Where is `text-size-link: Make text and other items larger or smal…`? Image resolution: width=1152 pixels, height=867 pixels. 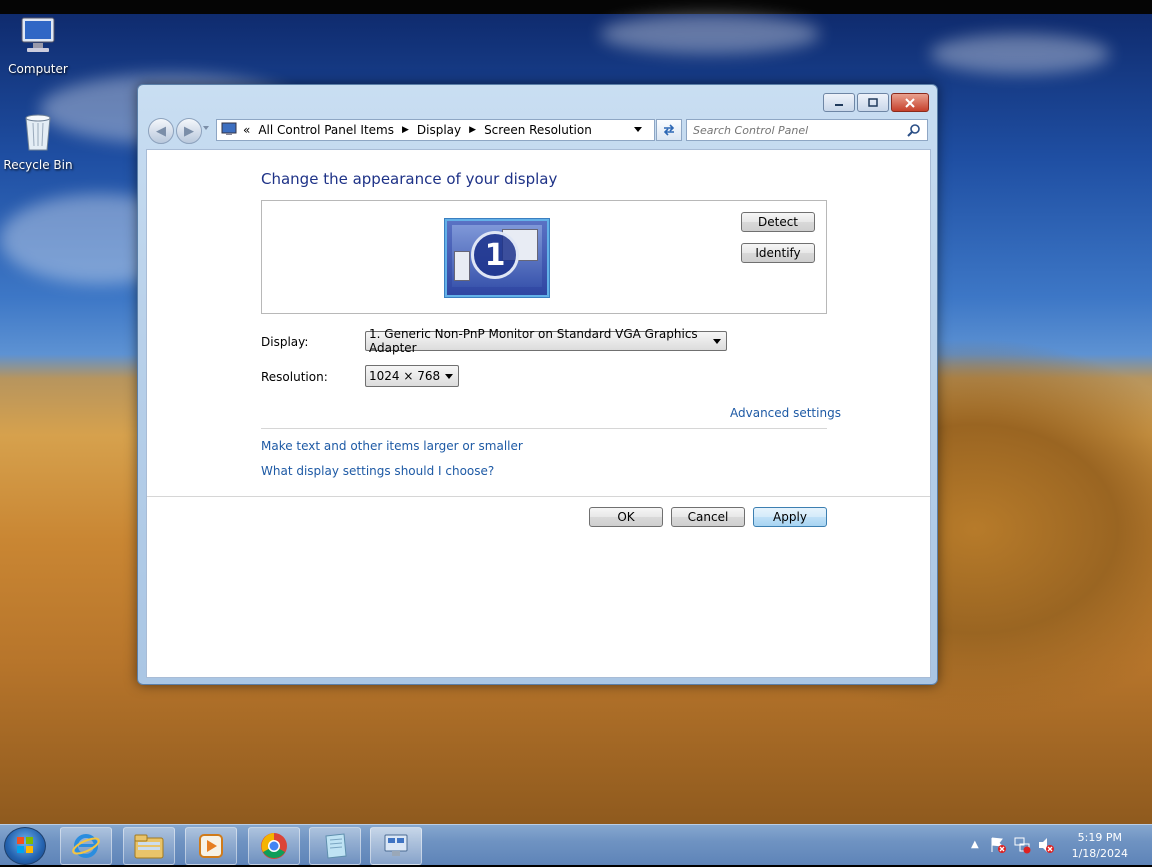 text-size-link: Make text and other items larger or smal… is located at coordinates (392, 446).